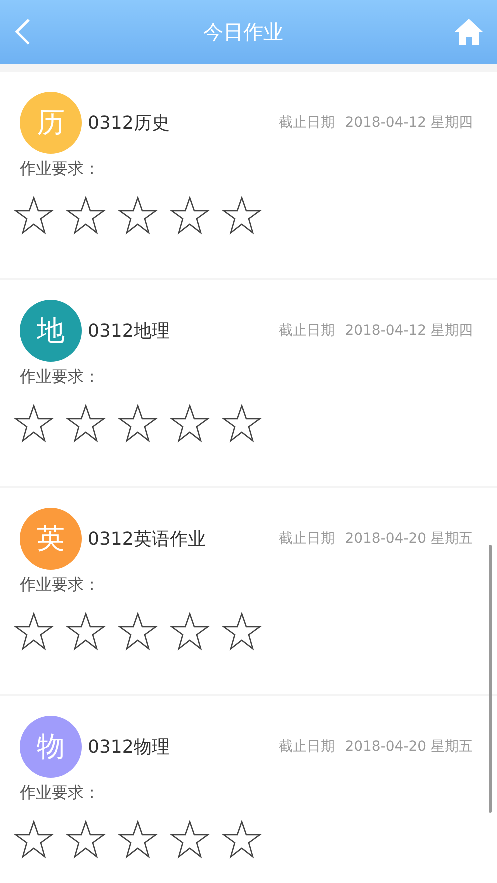  Describe the element at coordinates (129, 123) in the screenshot. I see `assignment-title: 0312历史` at that location.